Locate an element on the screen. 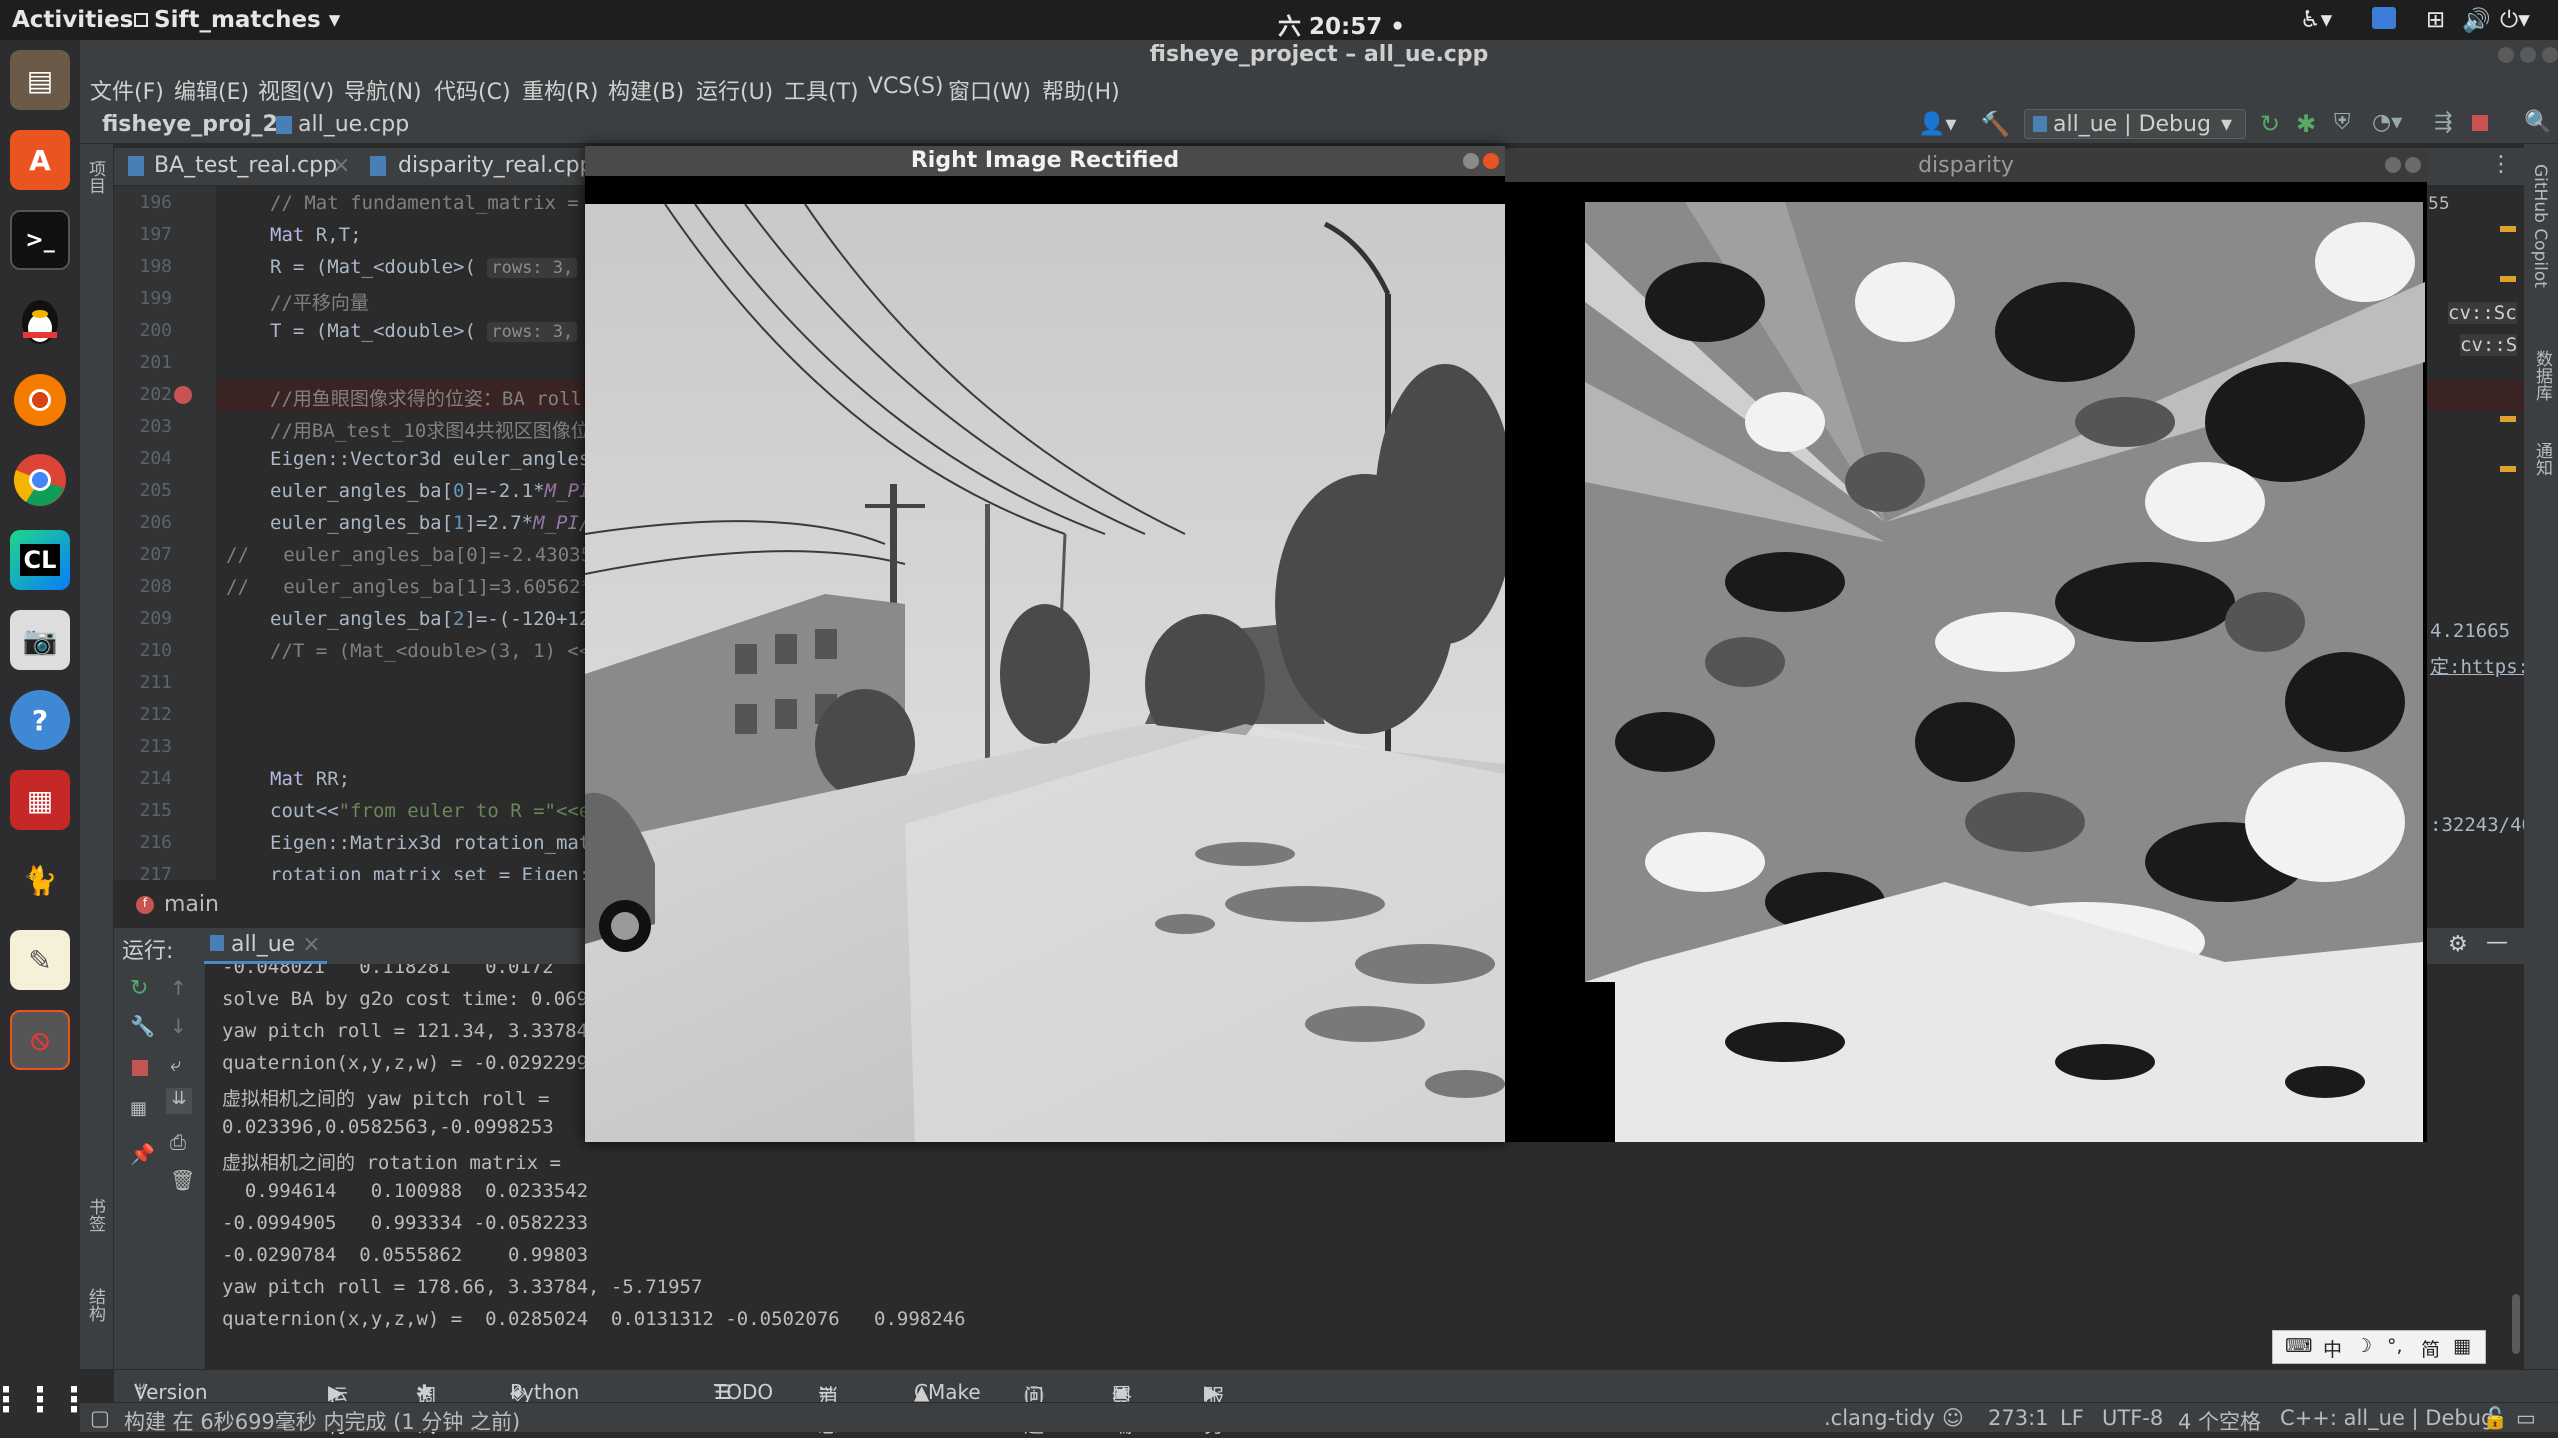  moon-icon: ☽ is located at coordinates (2363, 1346).